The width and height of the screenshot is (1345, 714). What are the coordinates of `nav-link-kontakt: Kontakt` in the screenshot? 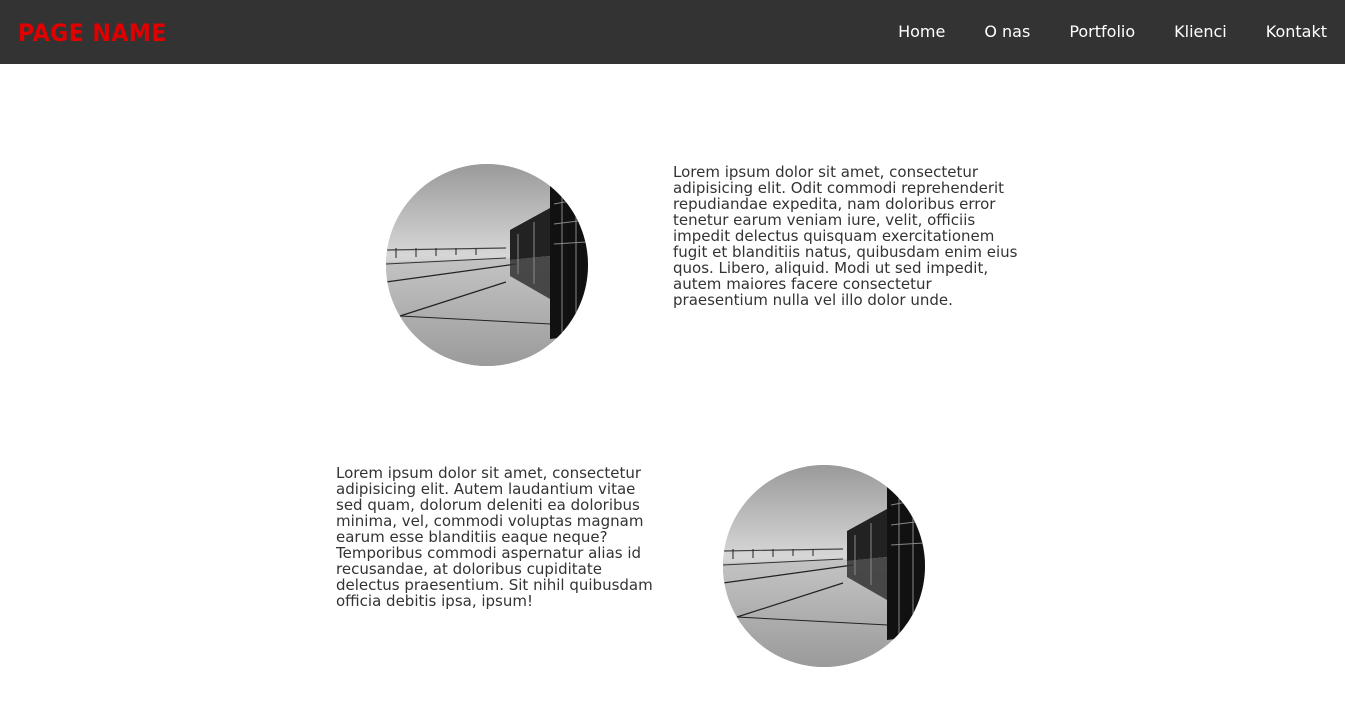 It's located at (1296, 32).